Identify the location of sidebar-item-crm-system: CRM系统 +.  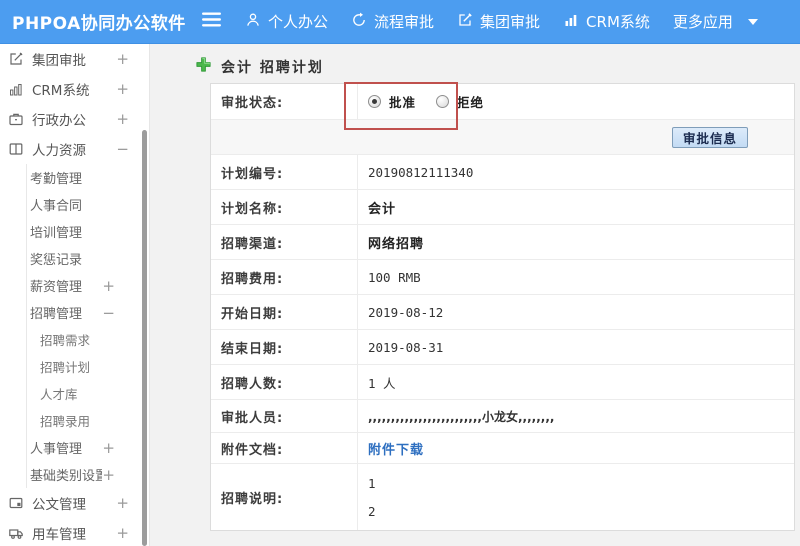
(74, 89).